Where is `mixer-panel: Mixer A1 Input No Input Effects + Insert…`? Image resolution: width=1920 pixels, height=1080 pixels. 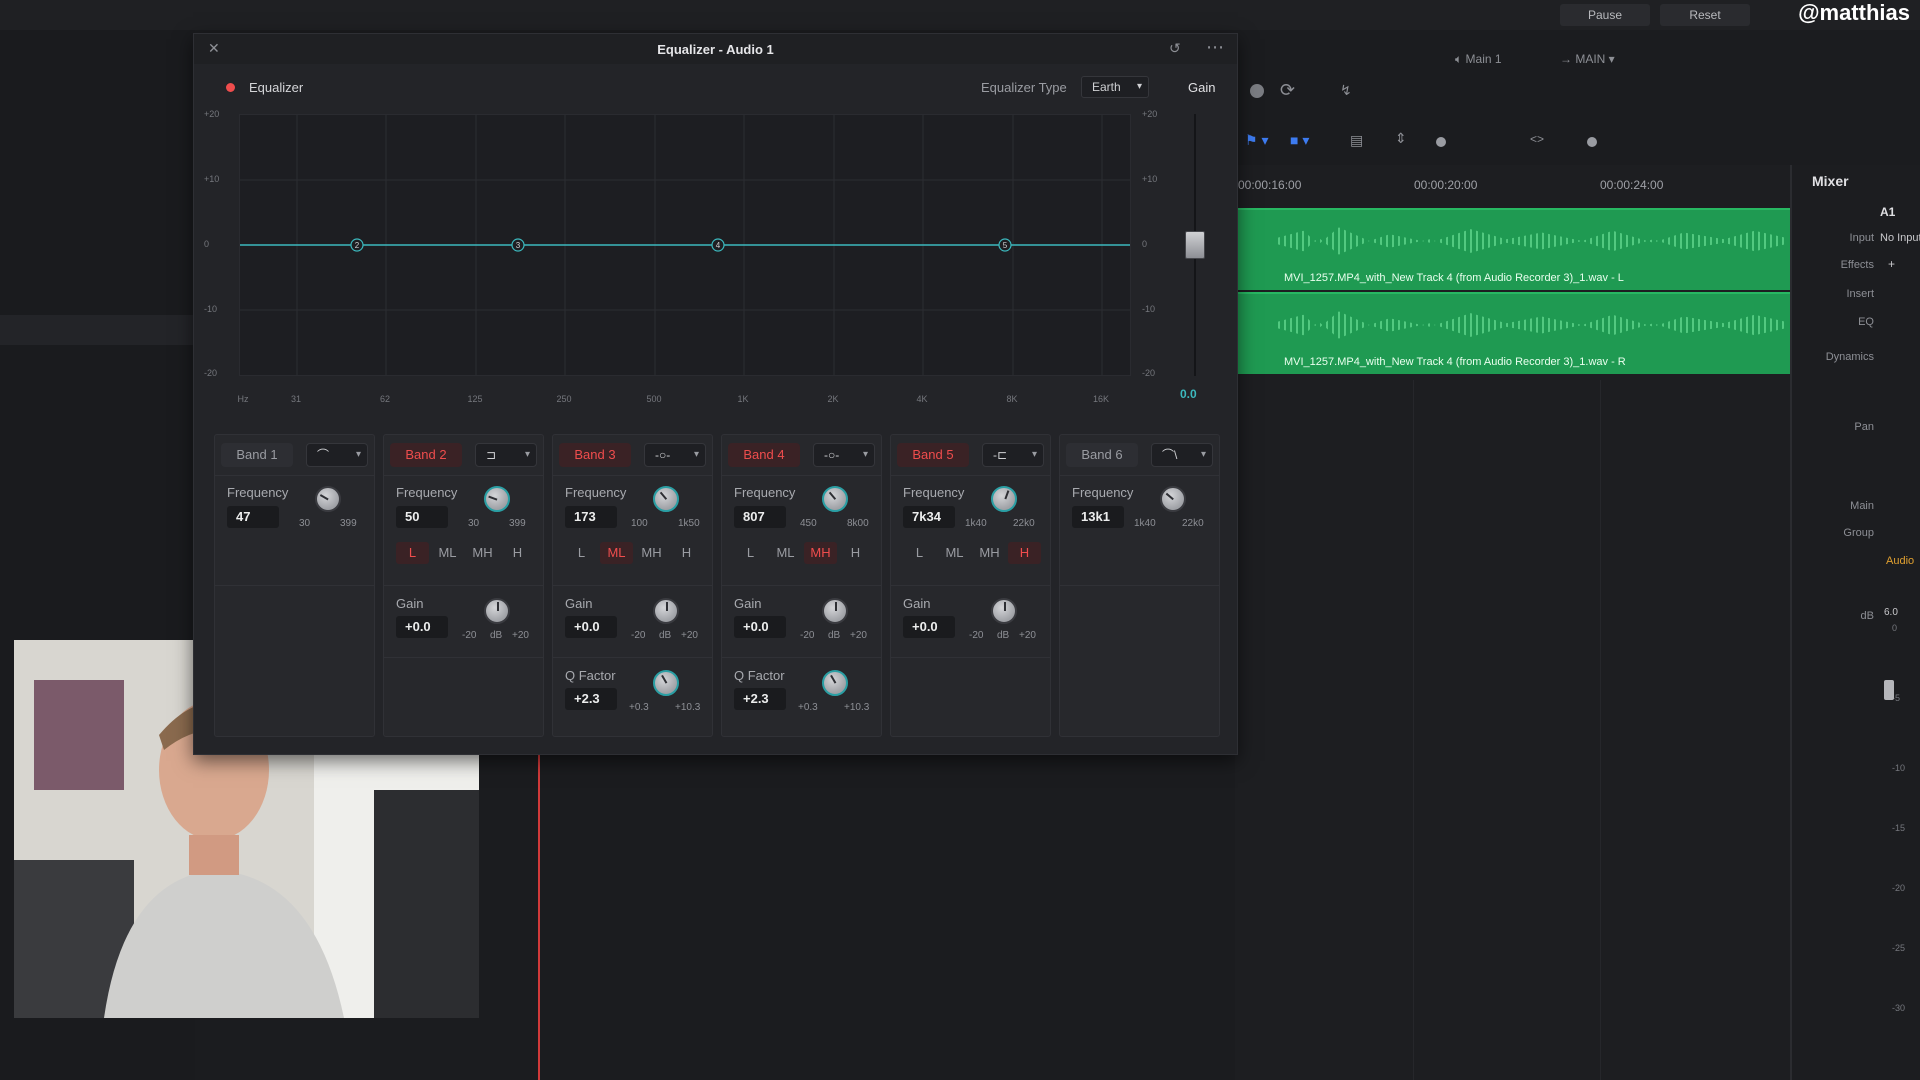
mixer-panel: Mixer A1 Input No Input Effects + Insert… is located at coordinates (1855, 622).